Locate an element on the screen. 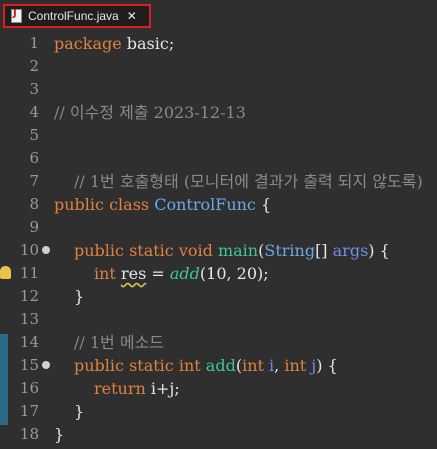  comment: // 1번 메소드 is located at coordinates (119, 342).